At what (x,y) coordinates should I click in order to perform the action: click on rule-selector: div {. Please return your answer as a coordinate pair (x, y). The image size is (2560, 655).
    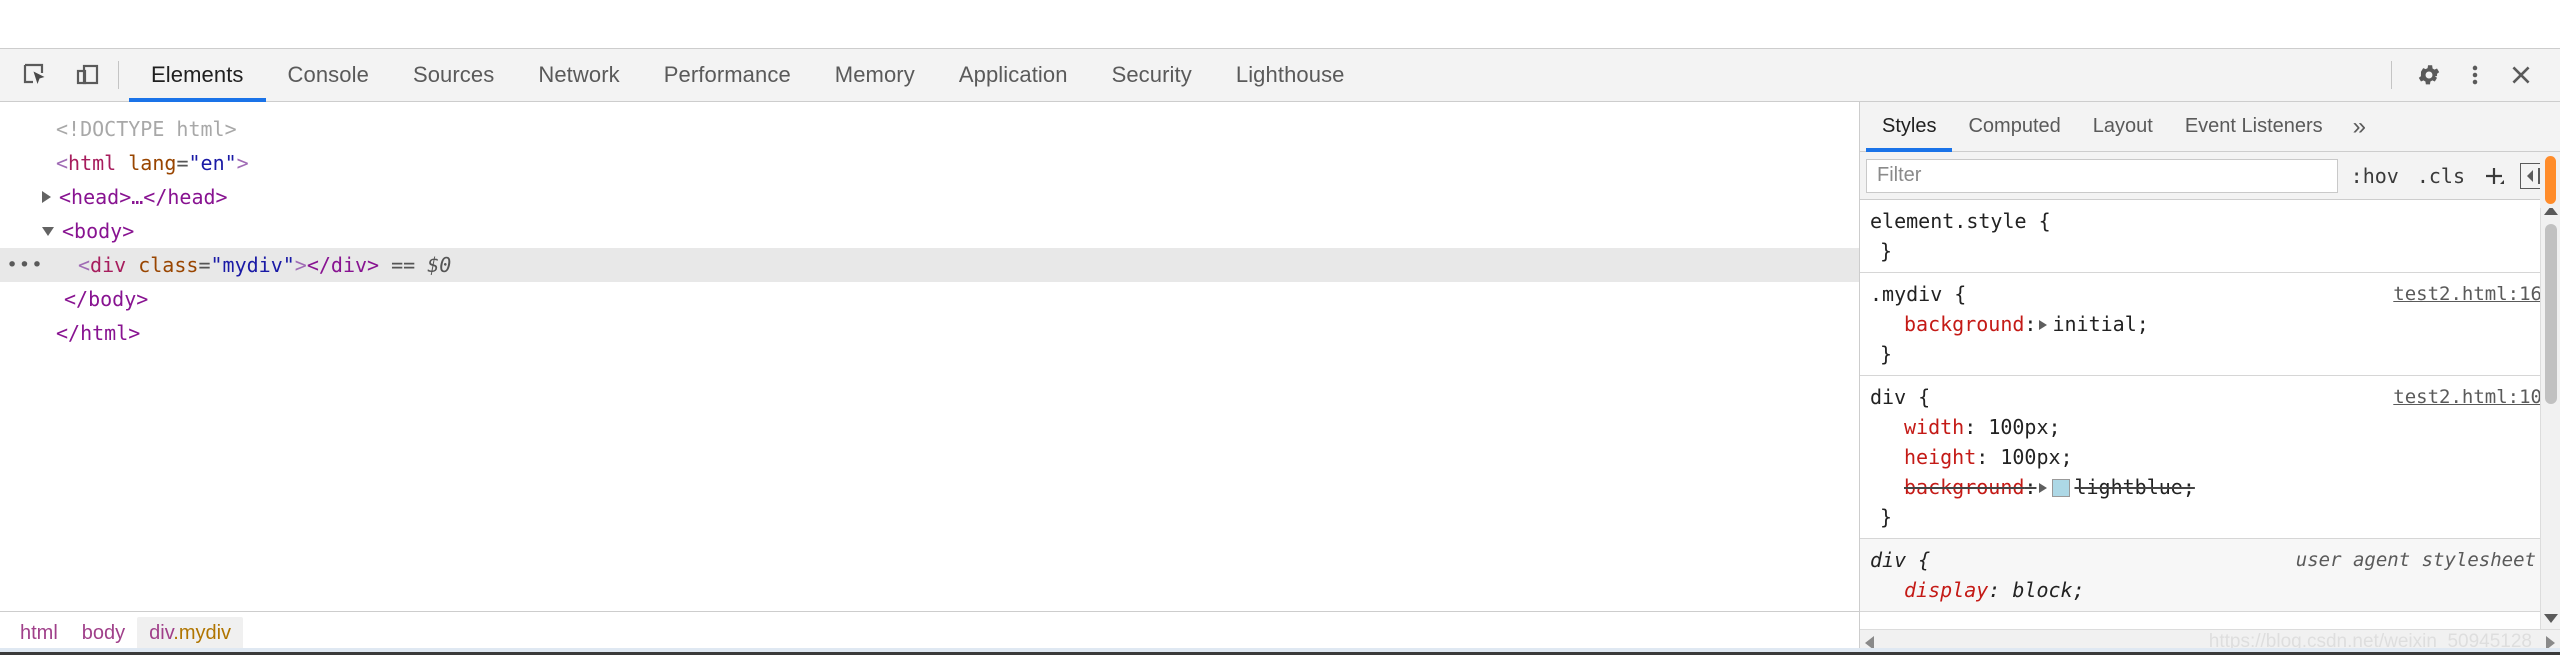
    Looking at the image, I should click on (1900, 397).